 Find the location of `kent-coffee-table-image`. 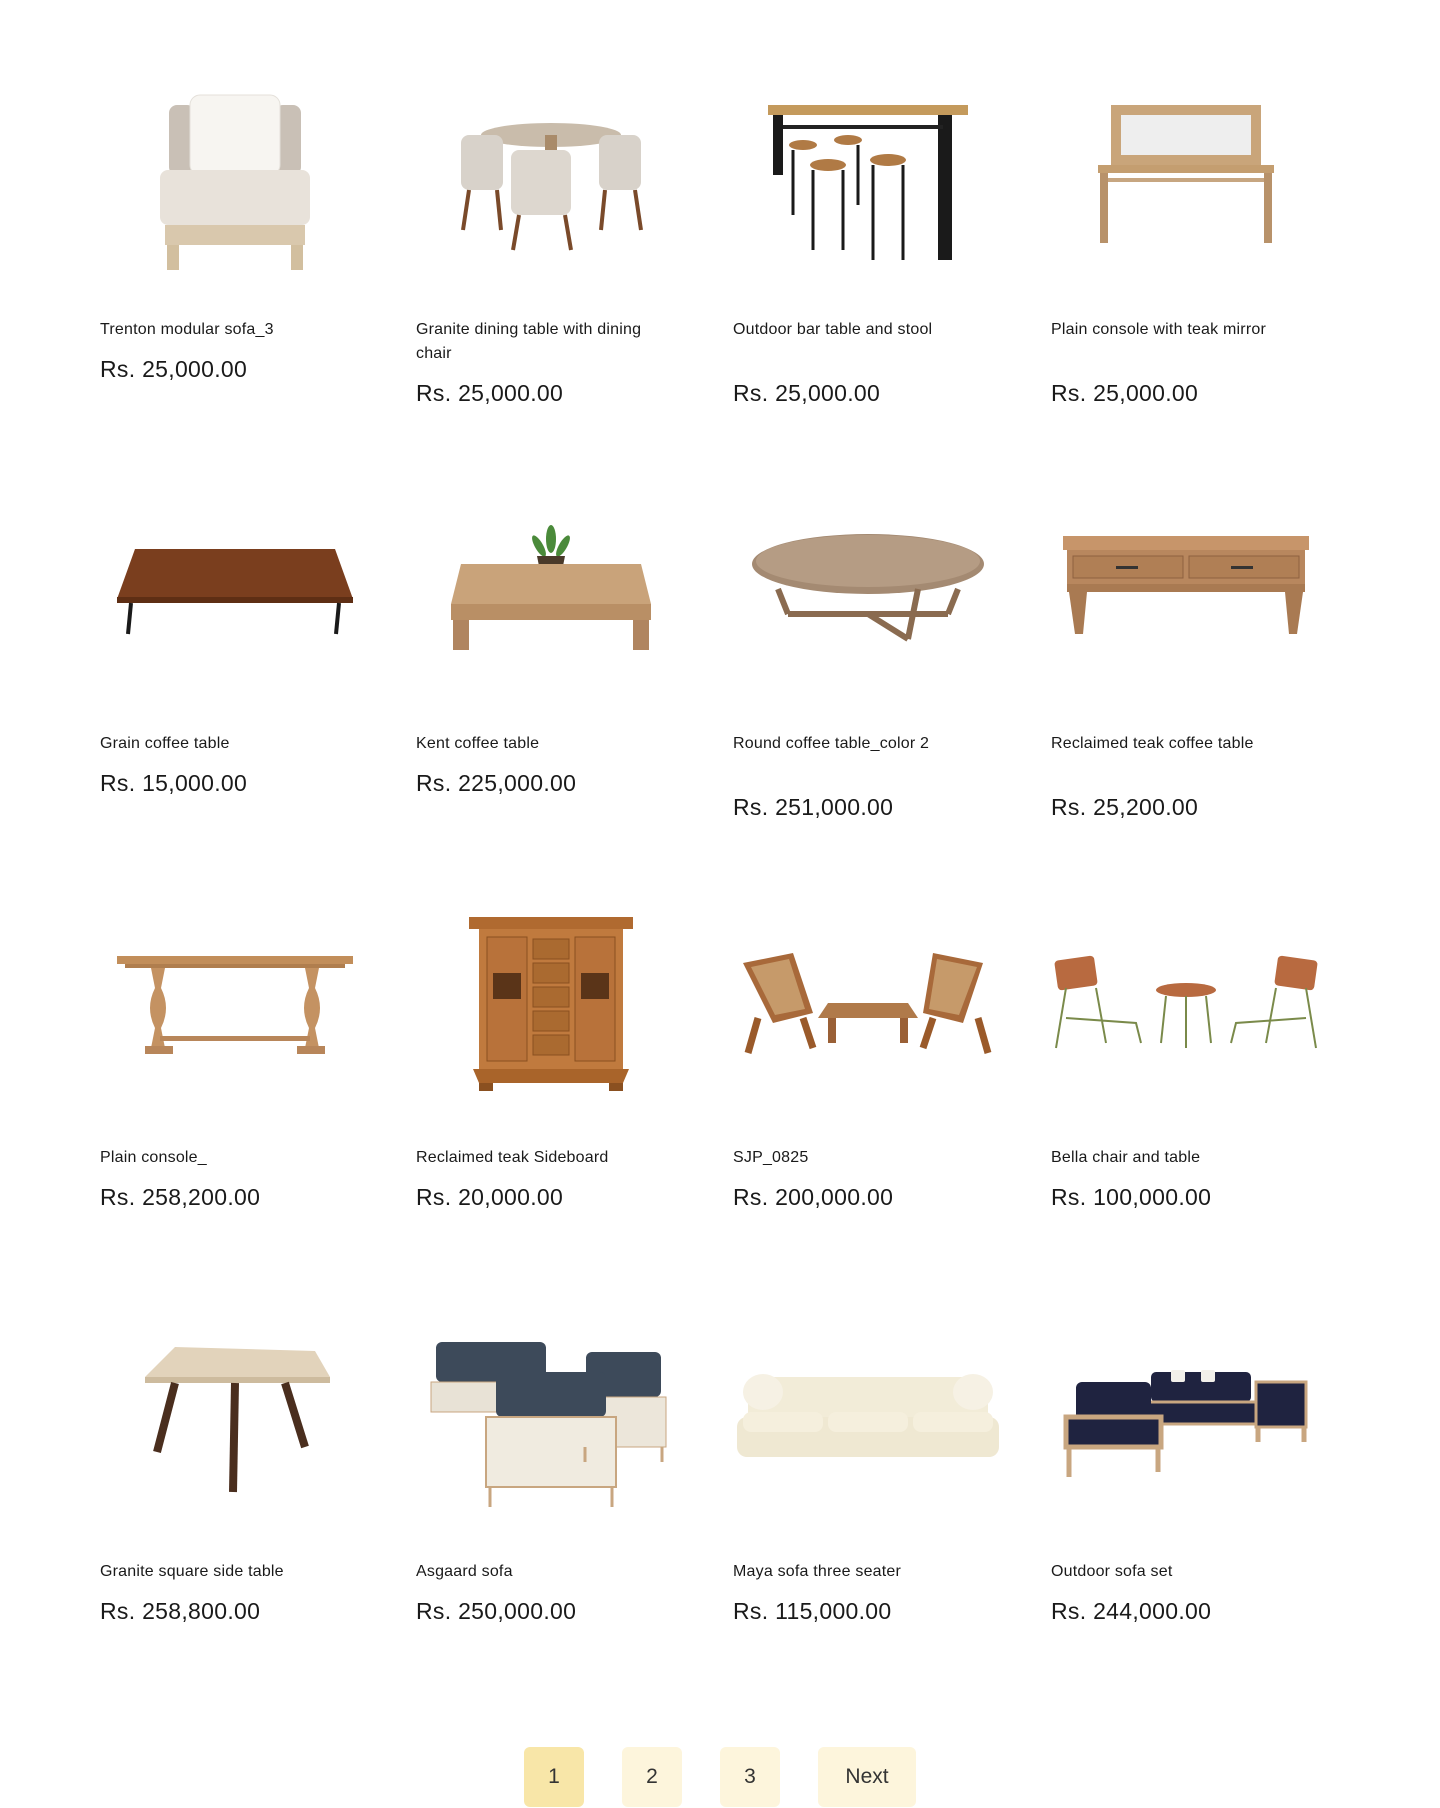

kent-coffee-table-image is located at coordinates (551, 589).